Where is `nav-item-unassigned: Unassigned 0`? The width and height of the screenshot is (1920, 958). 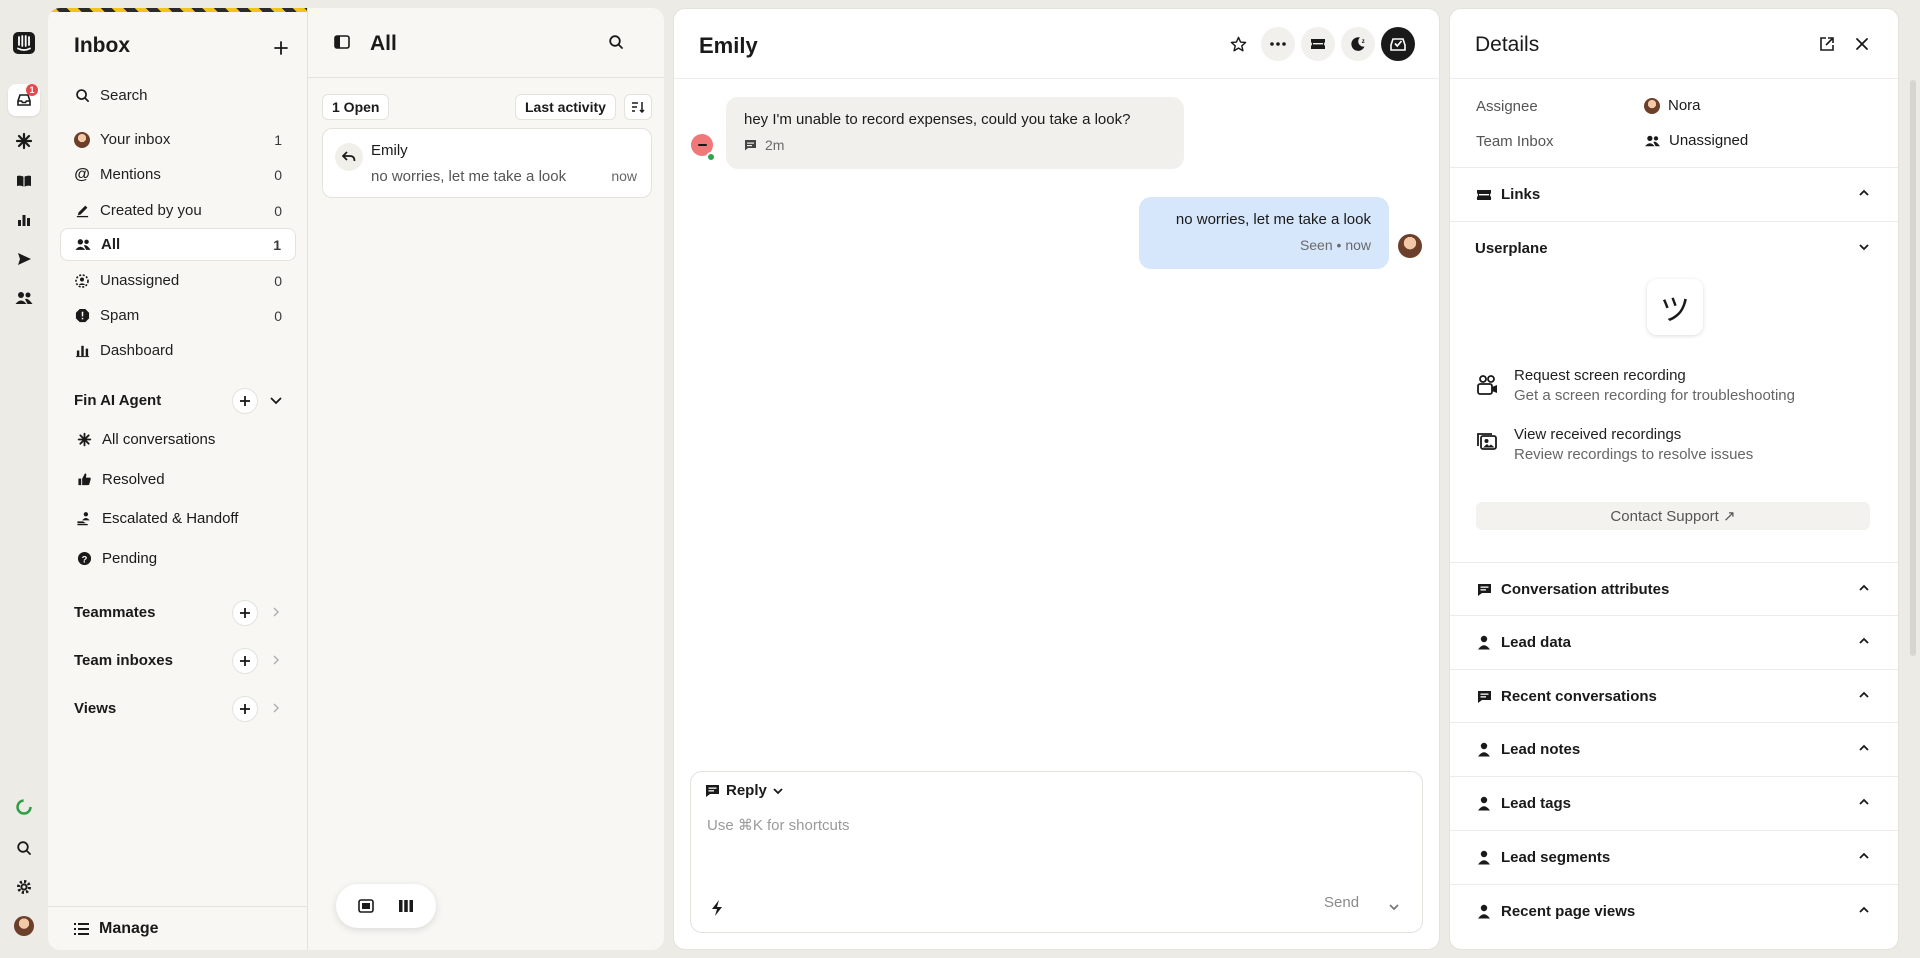
nav-item-unassigned: Unassigned 0 is located at coordinates (178, 280).